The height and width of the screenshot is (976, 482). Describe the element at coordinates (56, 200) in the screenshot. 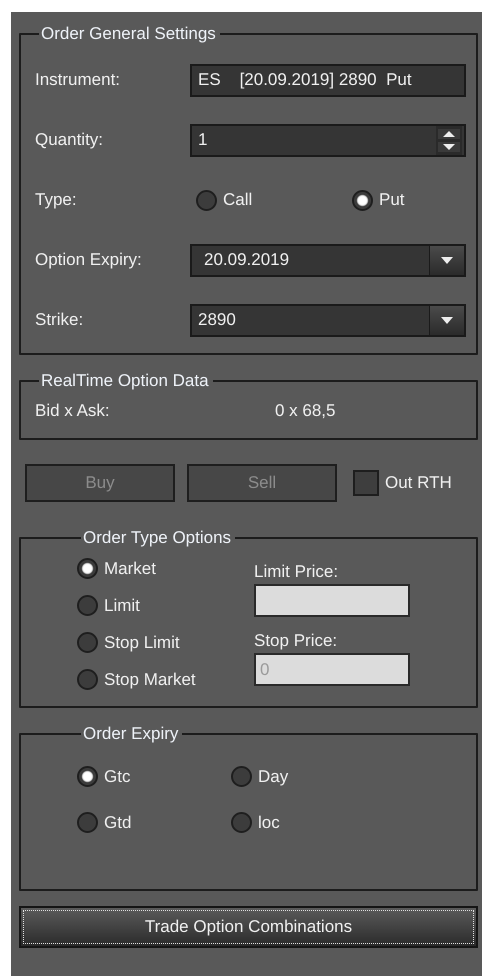

I see `field-label: Type:` at that location.